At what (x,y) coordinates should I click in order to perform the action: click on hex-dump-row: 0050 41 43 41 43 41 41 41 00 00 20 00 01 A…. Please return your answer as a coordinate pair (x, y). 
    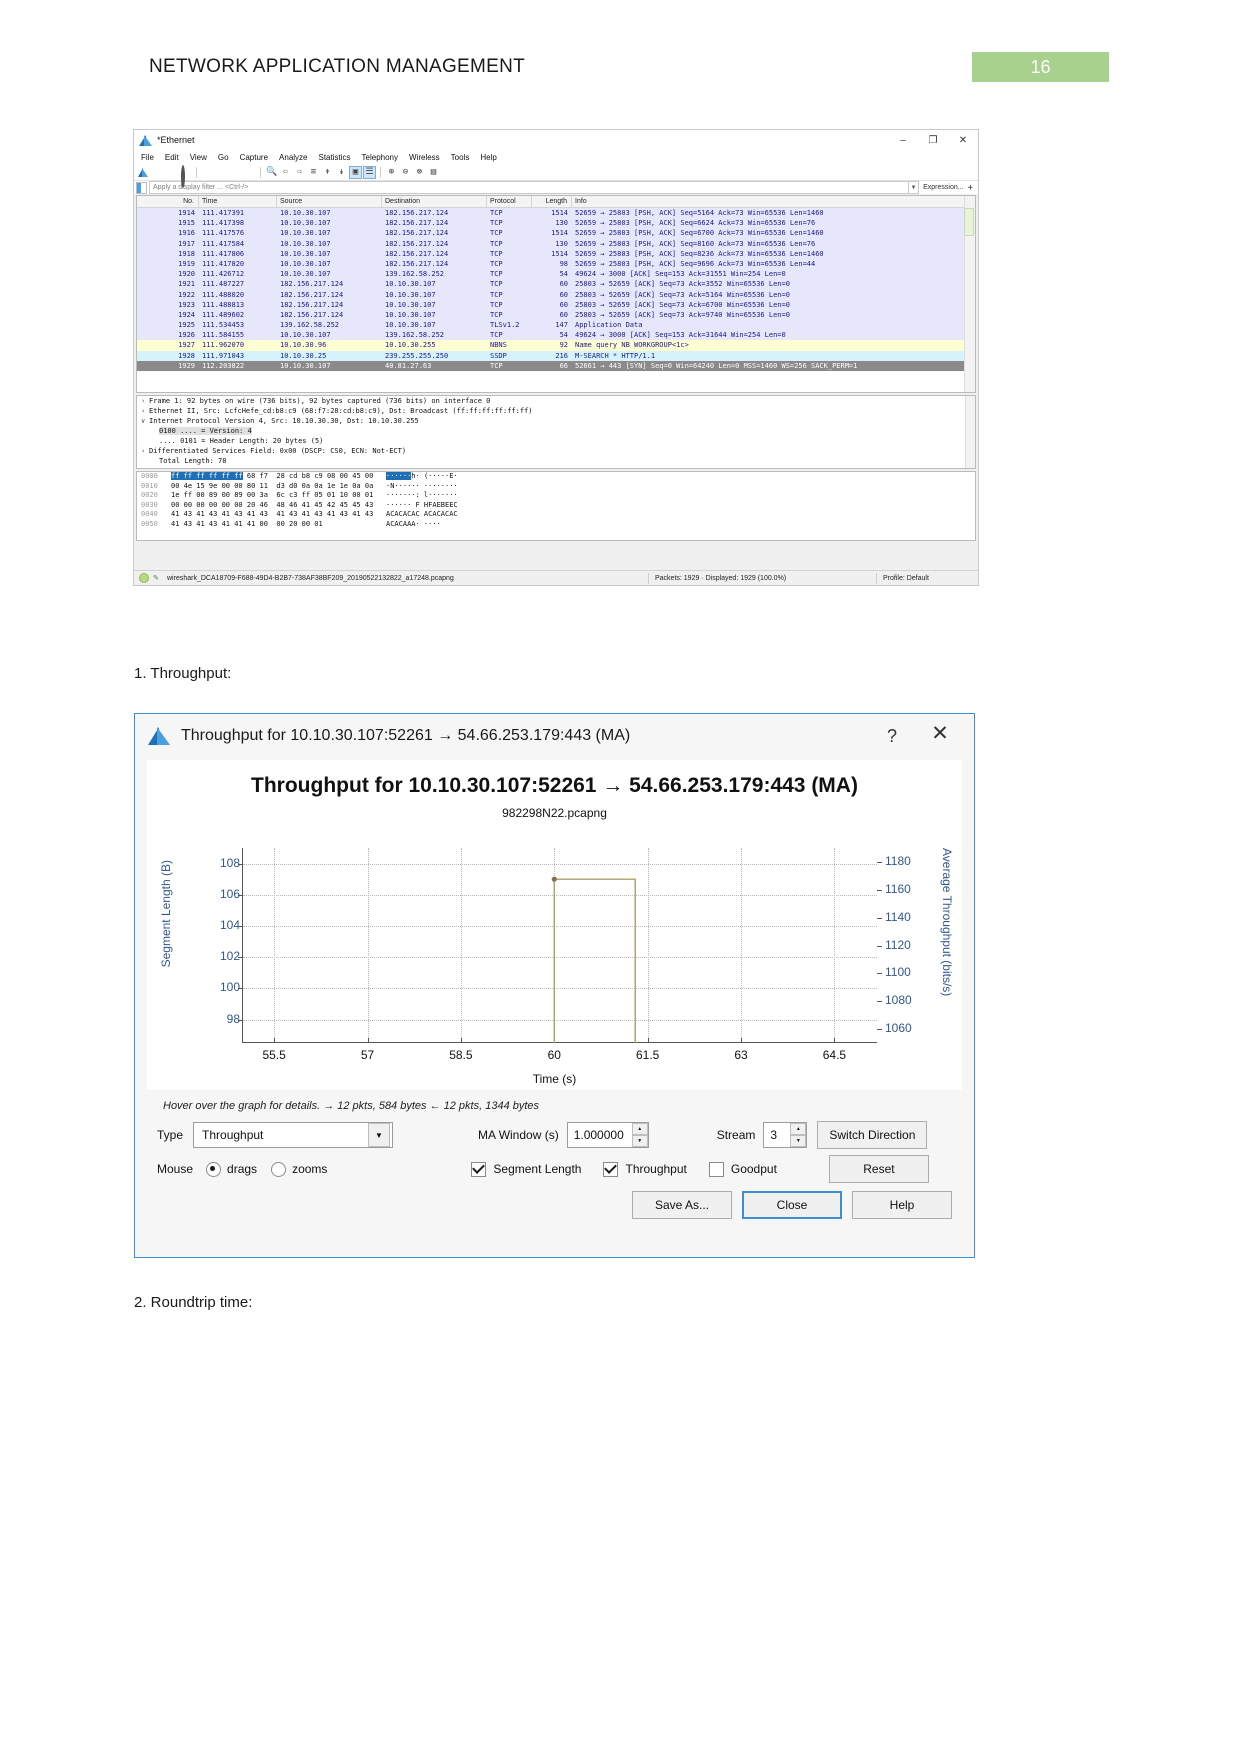
    Looking at the image, I should click on (556, 525).